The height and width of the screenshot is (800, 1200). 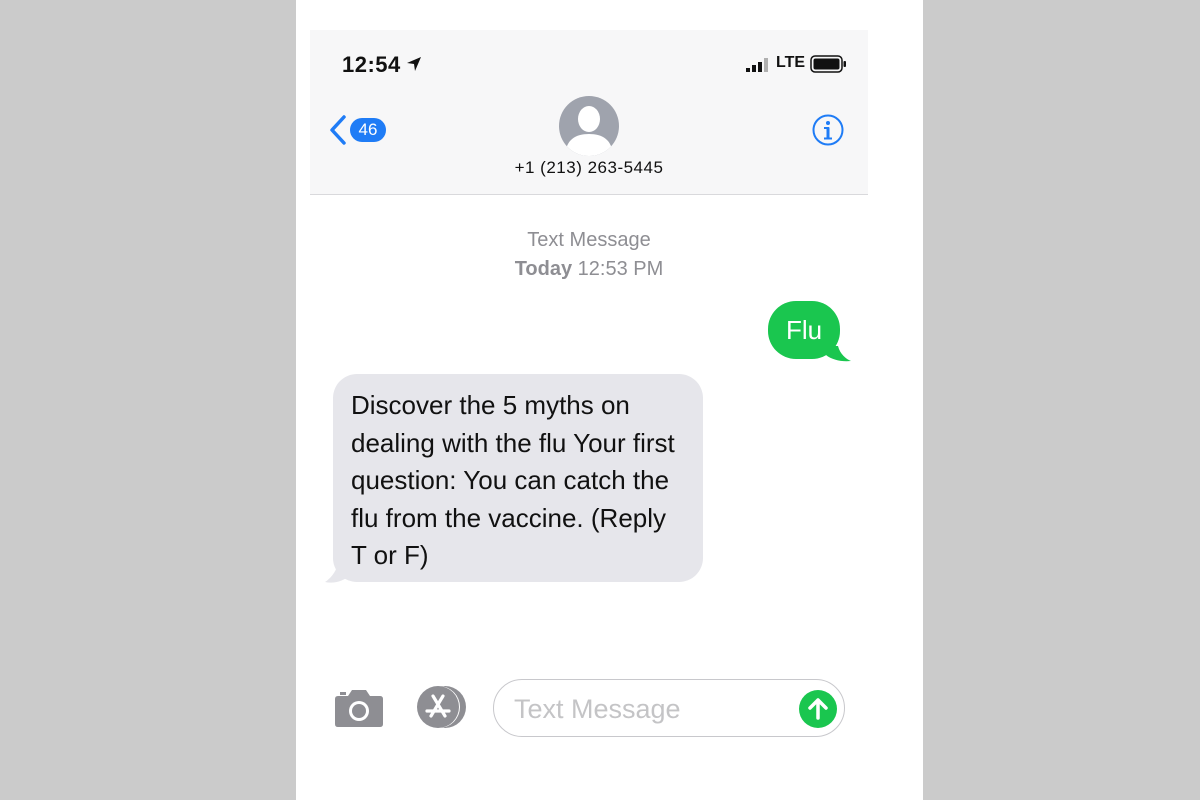 What do you see at coordinates (543, 269) in the screenshot?
I see `day-label: Today` at bounding box center [543, 269].